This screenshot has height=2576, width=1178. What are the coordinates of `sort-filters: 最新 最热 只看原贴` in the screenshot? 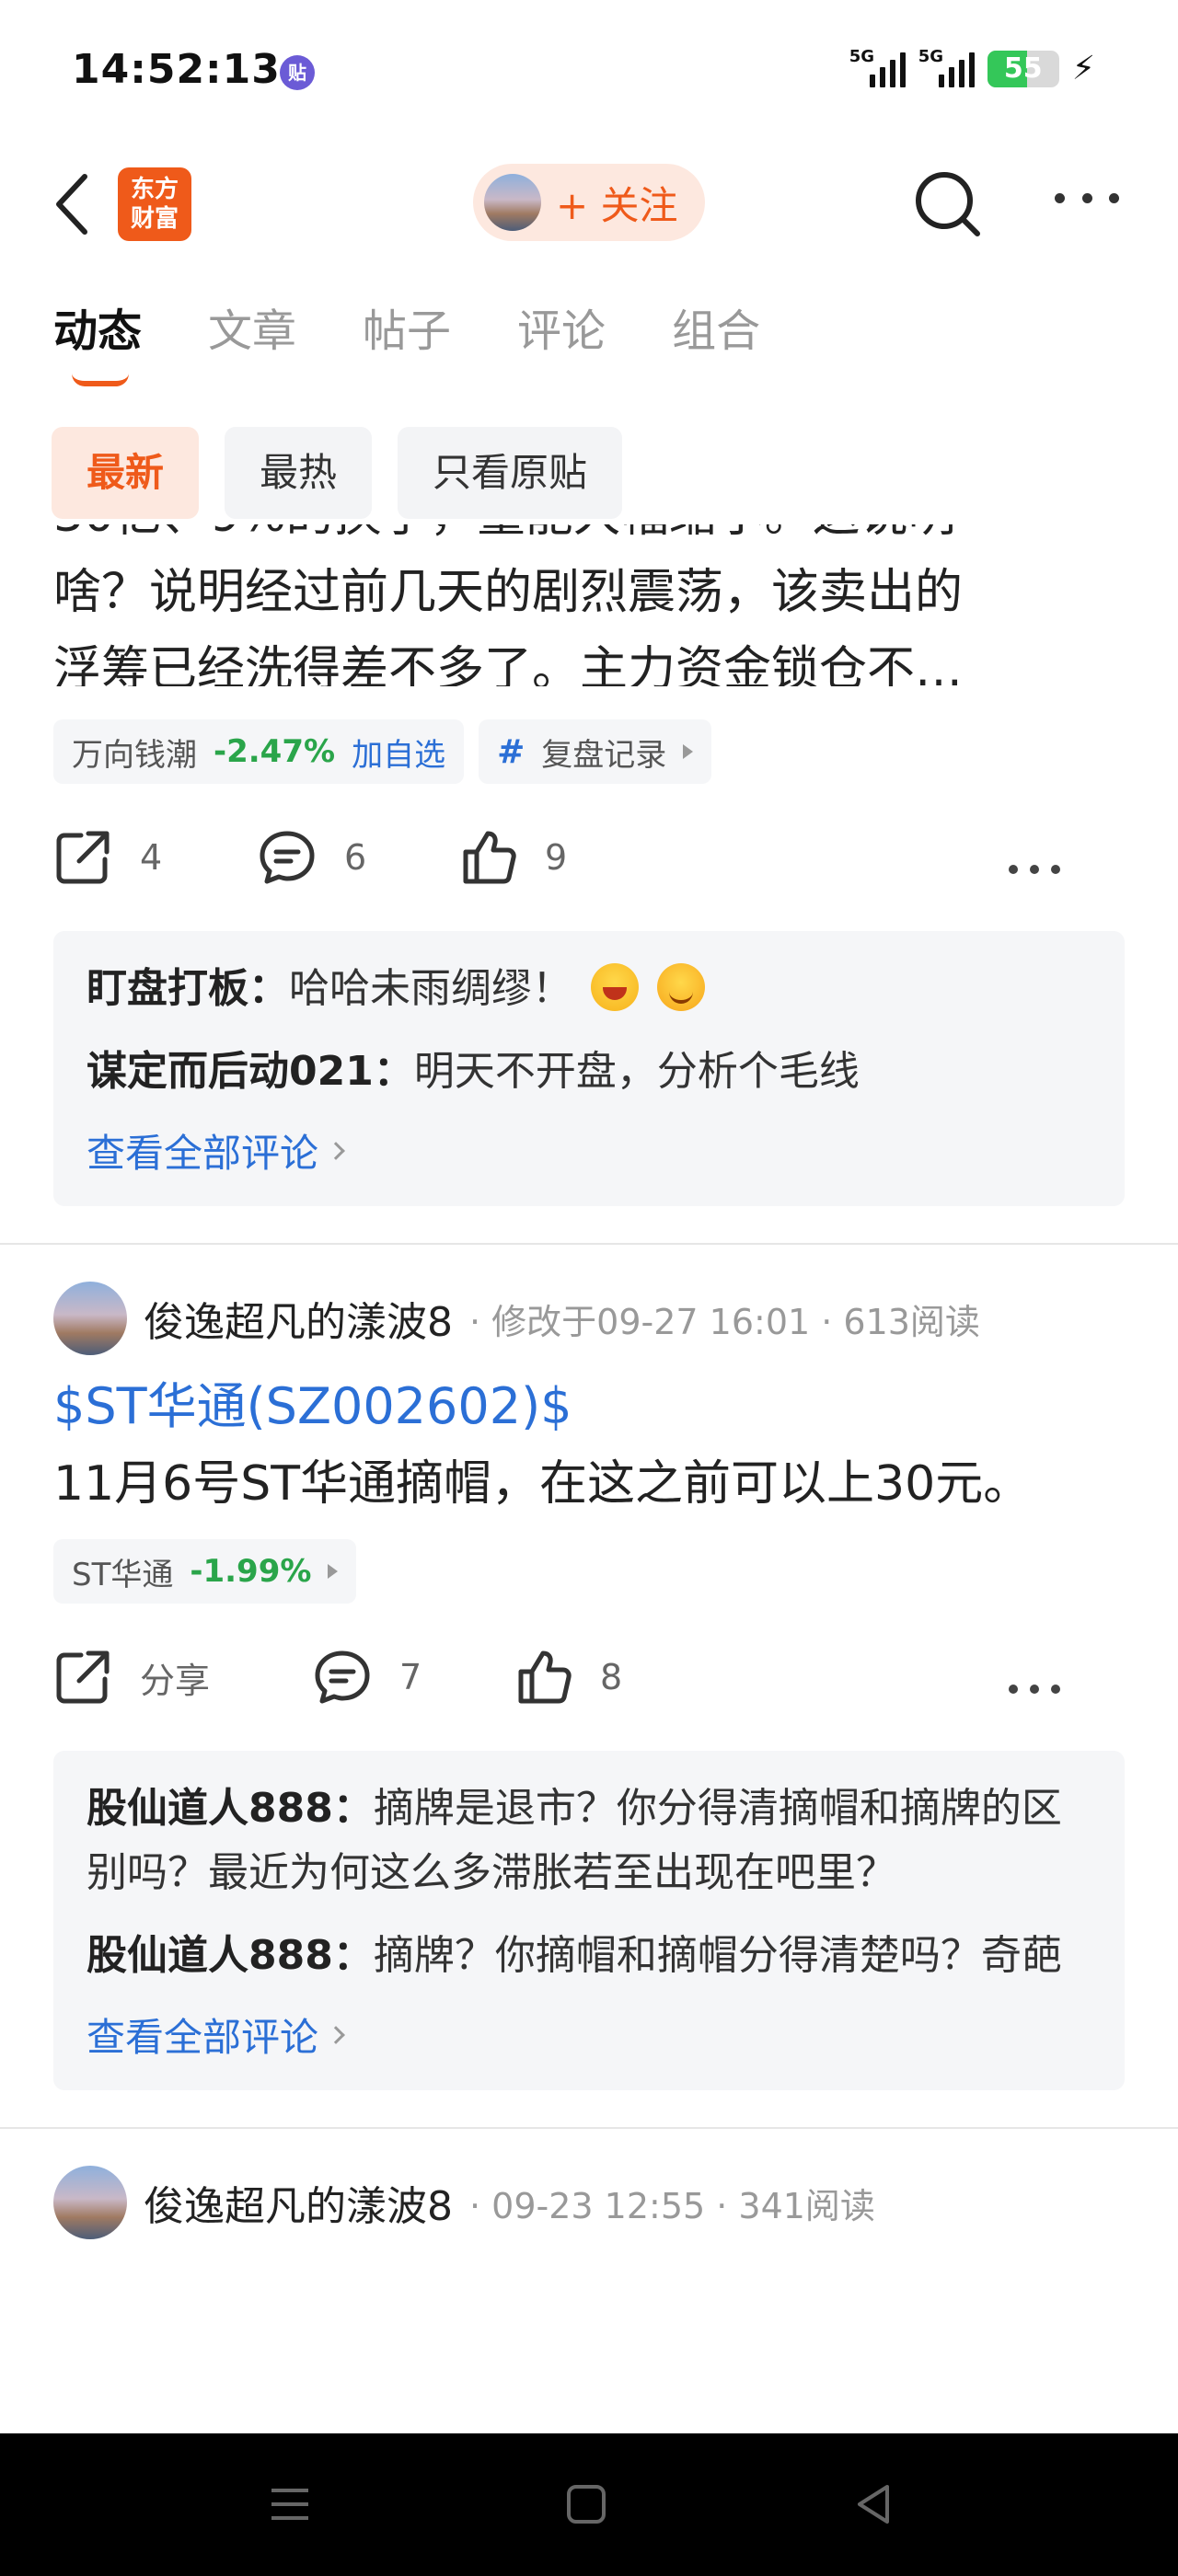 It's located at (337, 473).